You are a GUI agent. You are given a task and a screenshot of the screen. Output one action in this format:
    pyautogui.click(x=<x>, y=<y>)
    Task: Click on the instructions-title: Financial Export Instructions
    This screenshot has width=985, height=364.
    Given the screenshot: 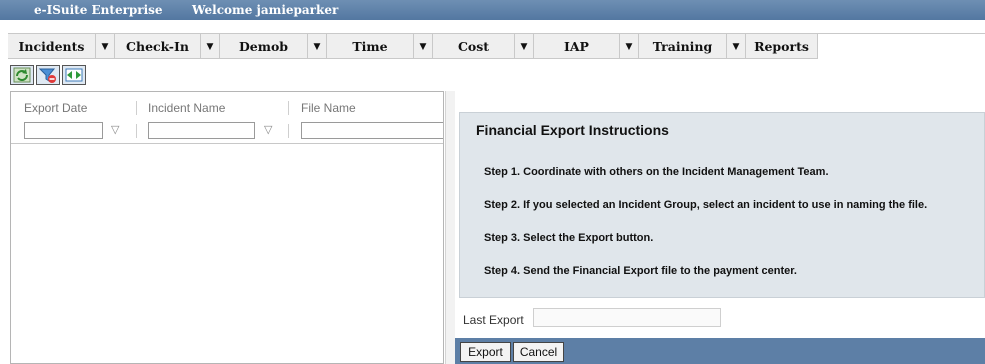 What is the action you would take?
    pyautogui.click(x=572, y=130)
    